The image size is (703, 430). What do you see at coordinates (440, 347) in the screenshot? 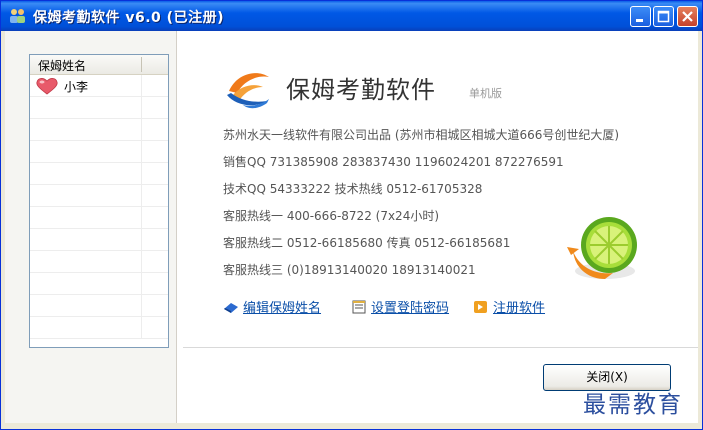
I see `divider` at bounding box center [440, 347].